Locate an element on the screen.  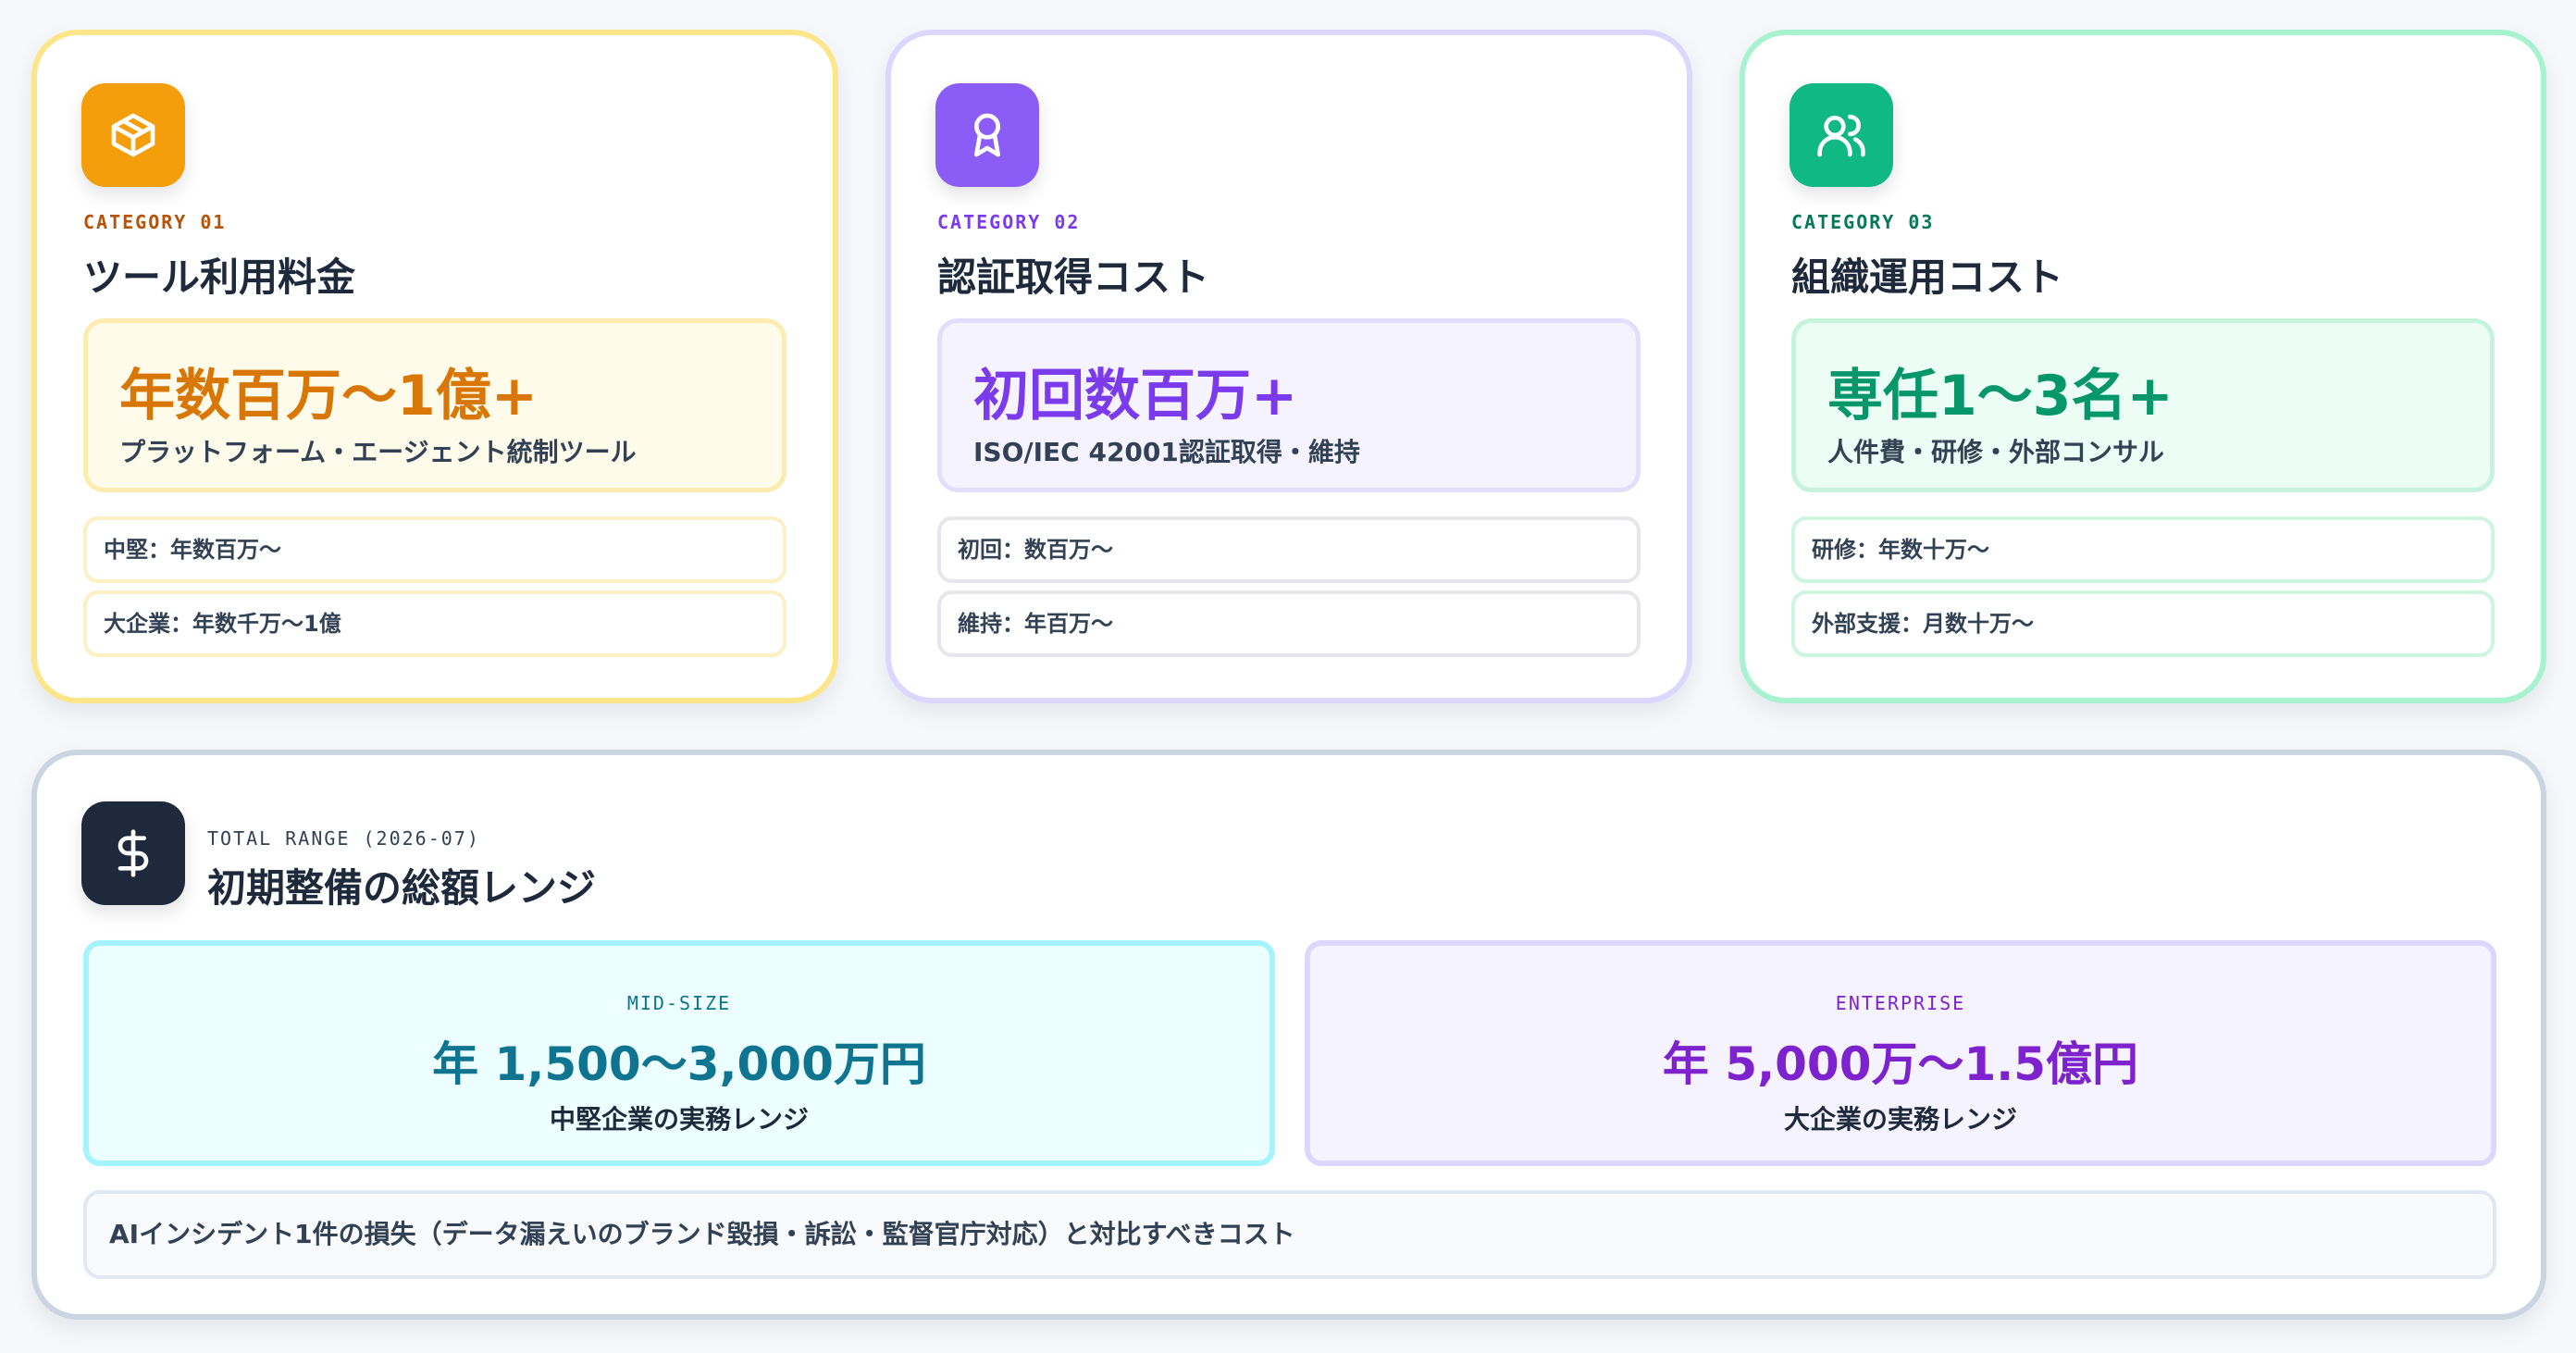
hero-value: 初回数百万+ is located at coordinates (1136, 396).